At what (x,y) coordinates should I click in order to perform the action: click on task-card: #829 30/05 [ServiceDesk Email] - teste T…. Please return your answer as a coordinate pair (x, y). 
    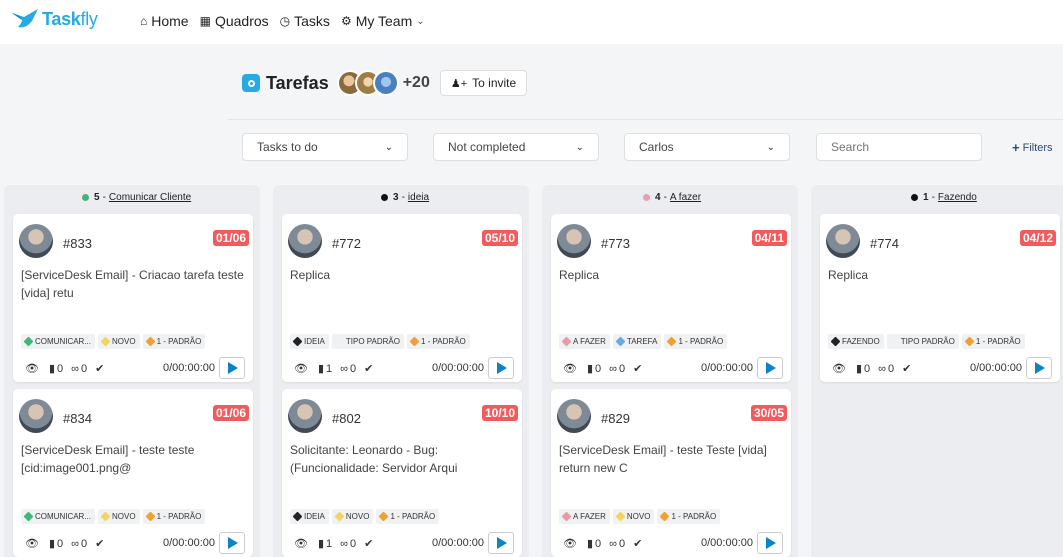
    Looking at the image, I should click on (671, 473).